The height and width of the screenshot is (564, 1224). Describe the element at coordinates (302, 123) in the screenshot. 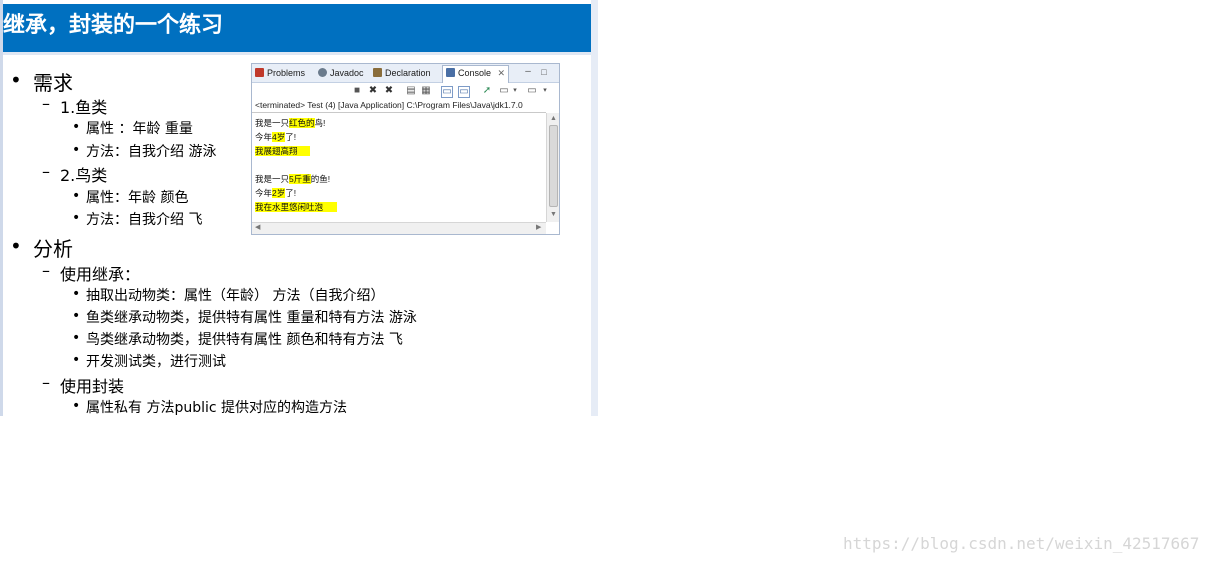

I see `line-highlight: 红色的` at that location.